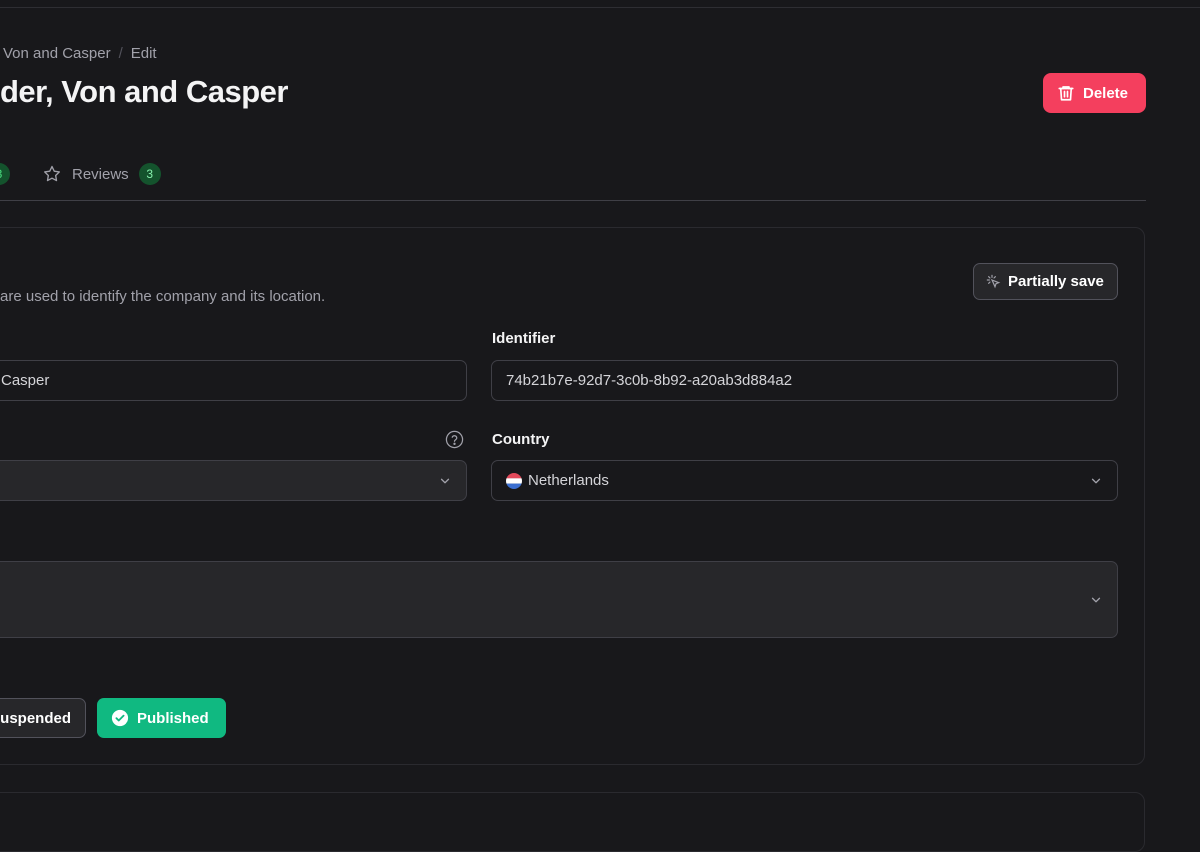  I want to click on partially-save-button: Partially save, so click(1045, 281).